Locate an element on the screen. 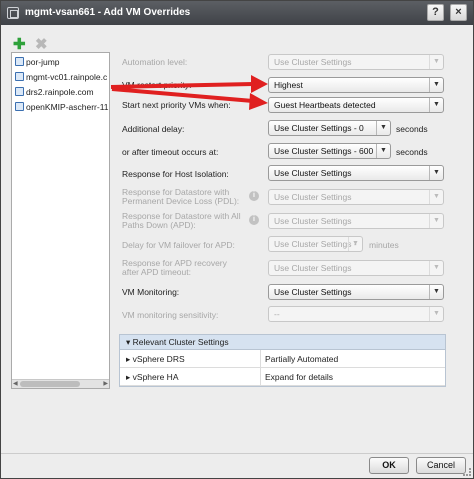 This screenshot has height=479, width=474. additional-delay-label: Additional delay: is located at coordinates (153, 129).